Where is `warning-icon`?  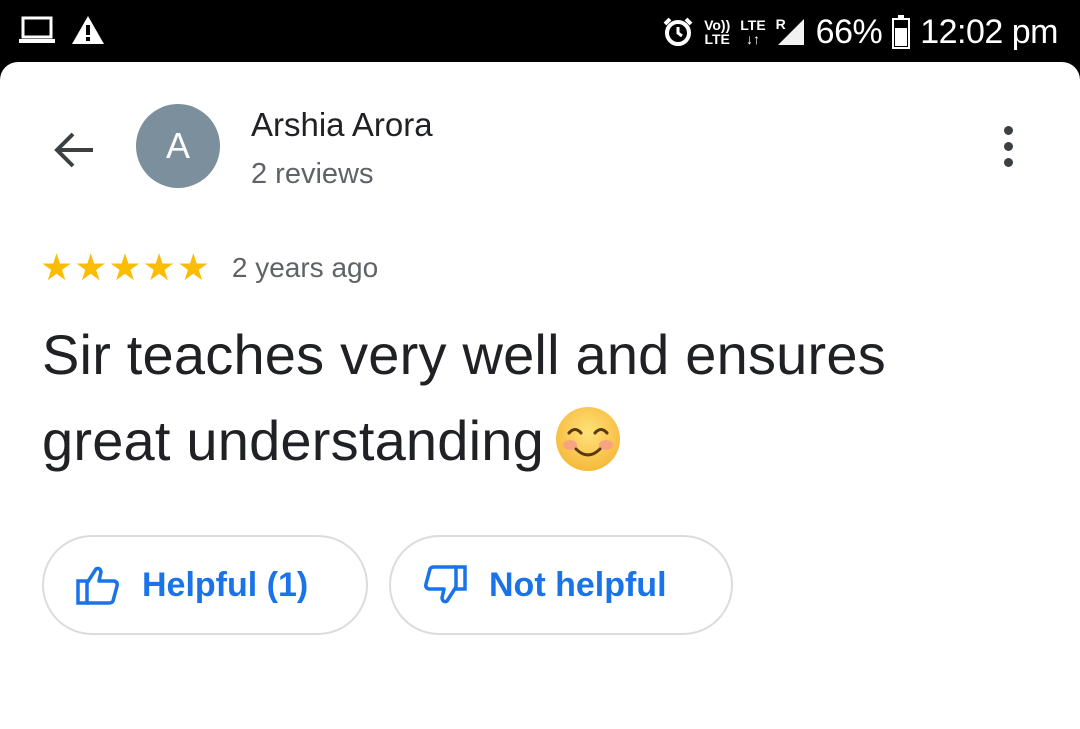
warning-icon is located at coordinates (88, 30).